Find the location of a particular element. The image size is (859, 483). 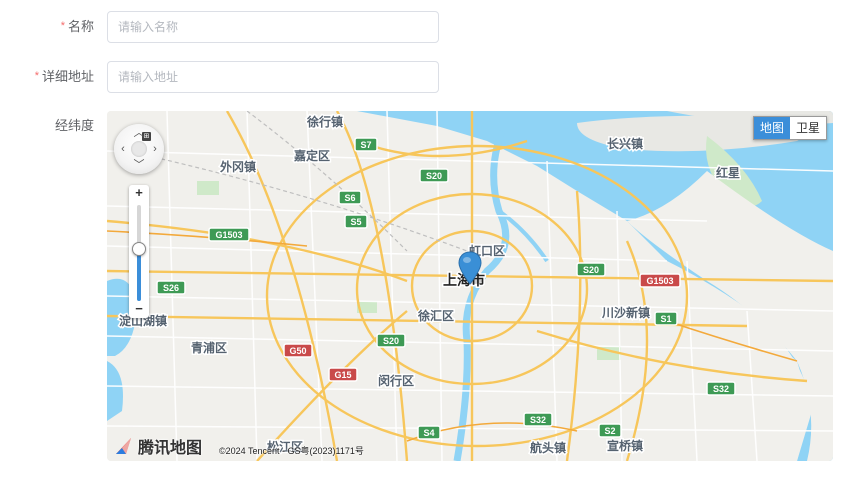

highway-shield-label: S1 is located at coordinates (665, 319).